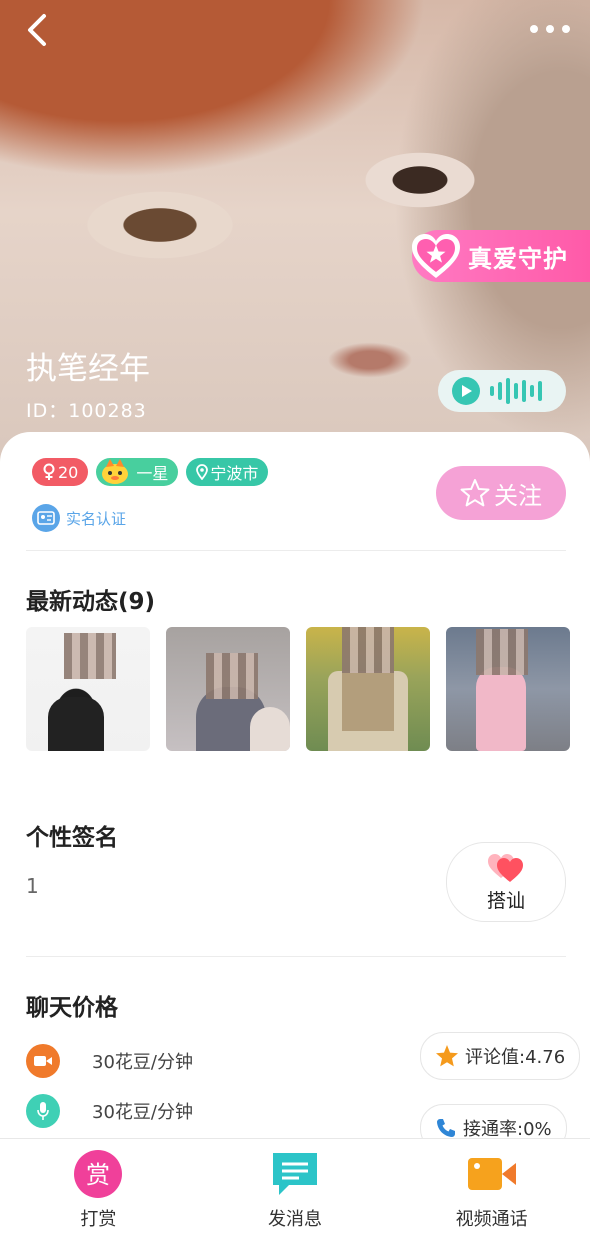 This screenshot has height=1237, width=590. I want to click on location-pin-icon, so click(202, 472).